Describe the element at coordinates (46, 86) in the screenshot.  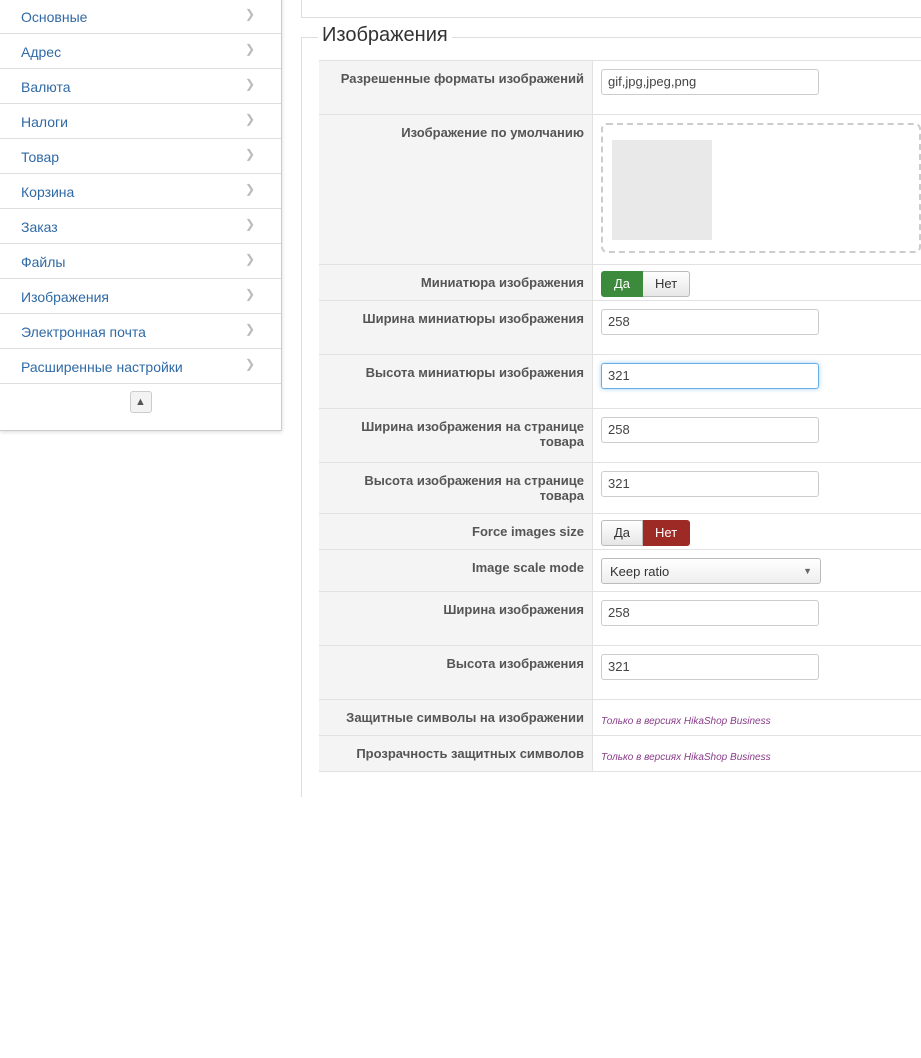
I see `sidebar-item-label: Валюта` at that location.